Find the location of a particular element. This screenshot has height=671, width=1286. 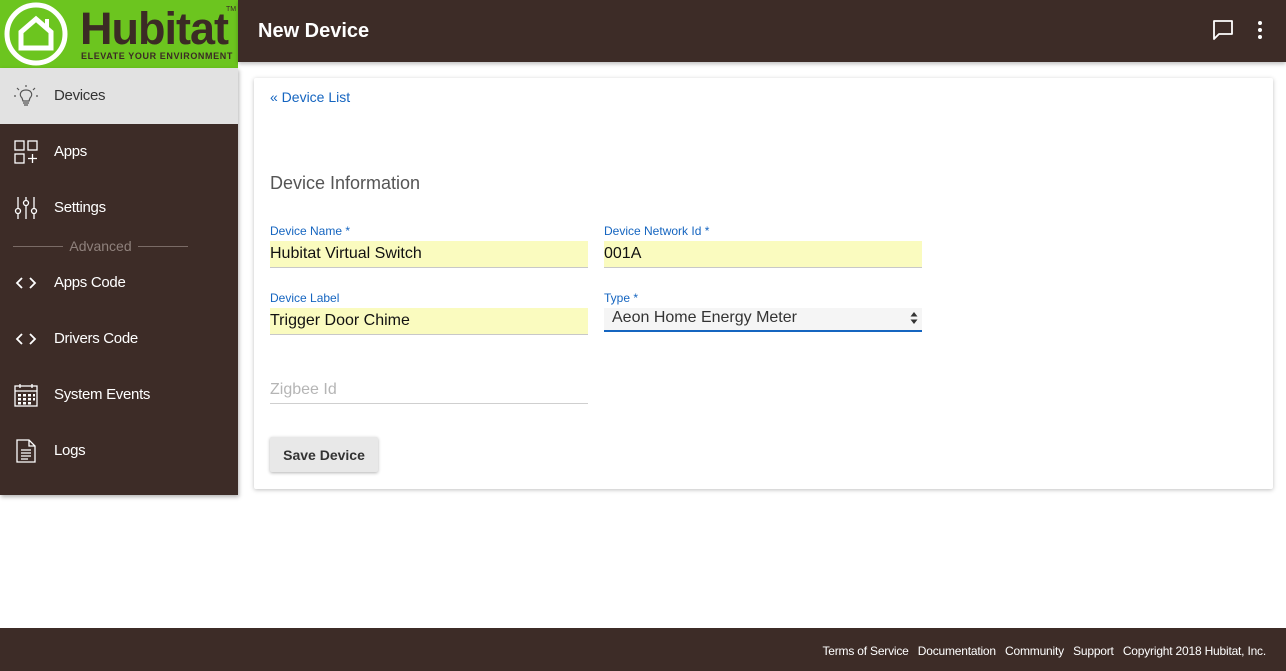

brand-name: Hubitat is located at coordinates (154, 28).